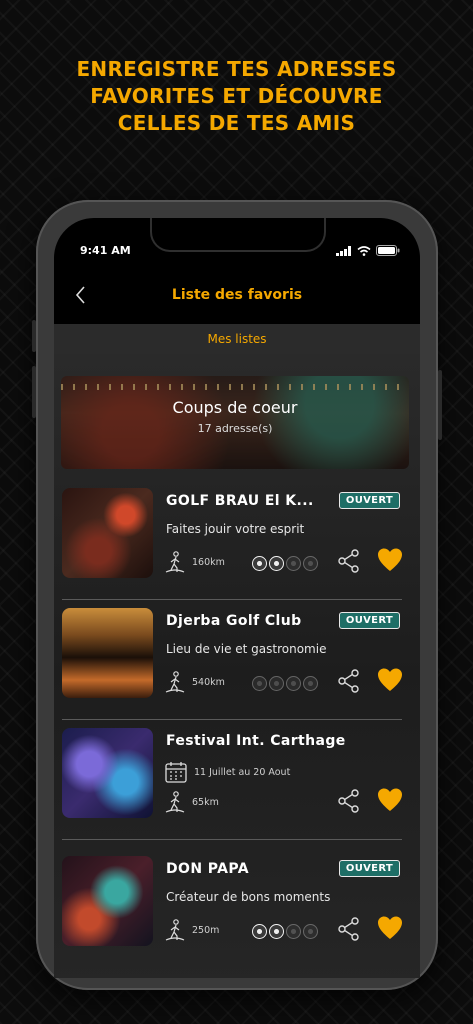 The height and width of the screenshot is (1024, 473). I want to click on banner-title: Coups de coeur, so click(235, 407).